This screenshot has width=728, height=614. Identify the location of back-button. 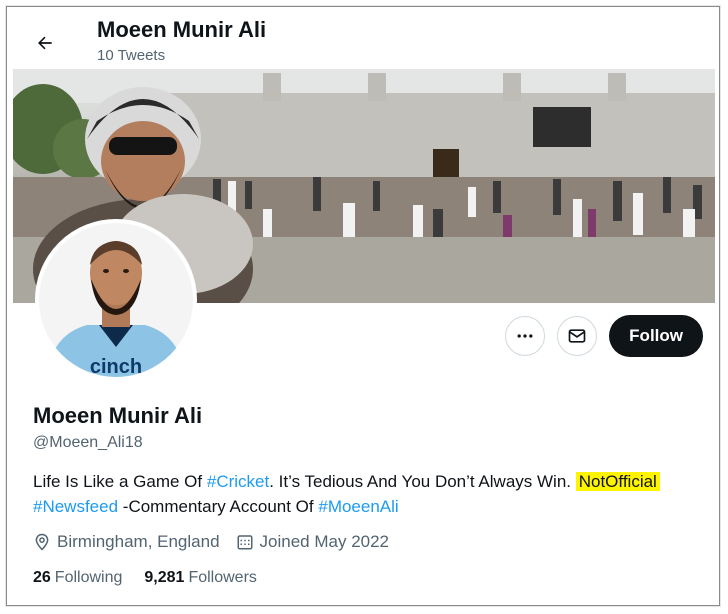
(45, 43).